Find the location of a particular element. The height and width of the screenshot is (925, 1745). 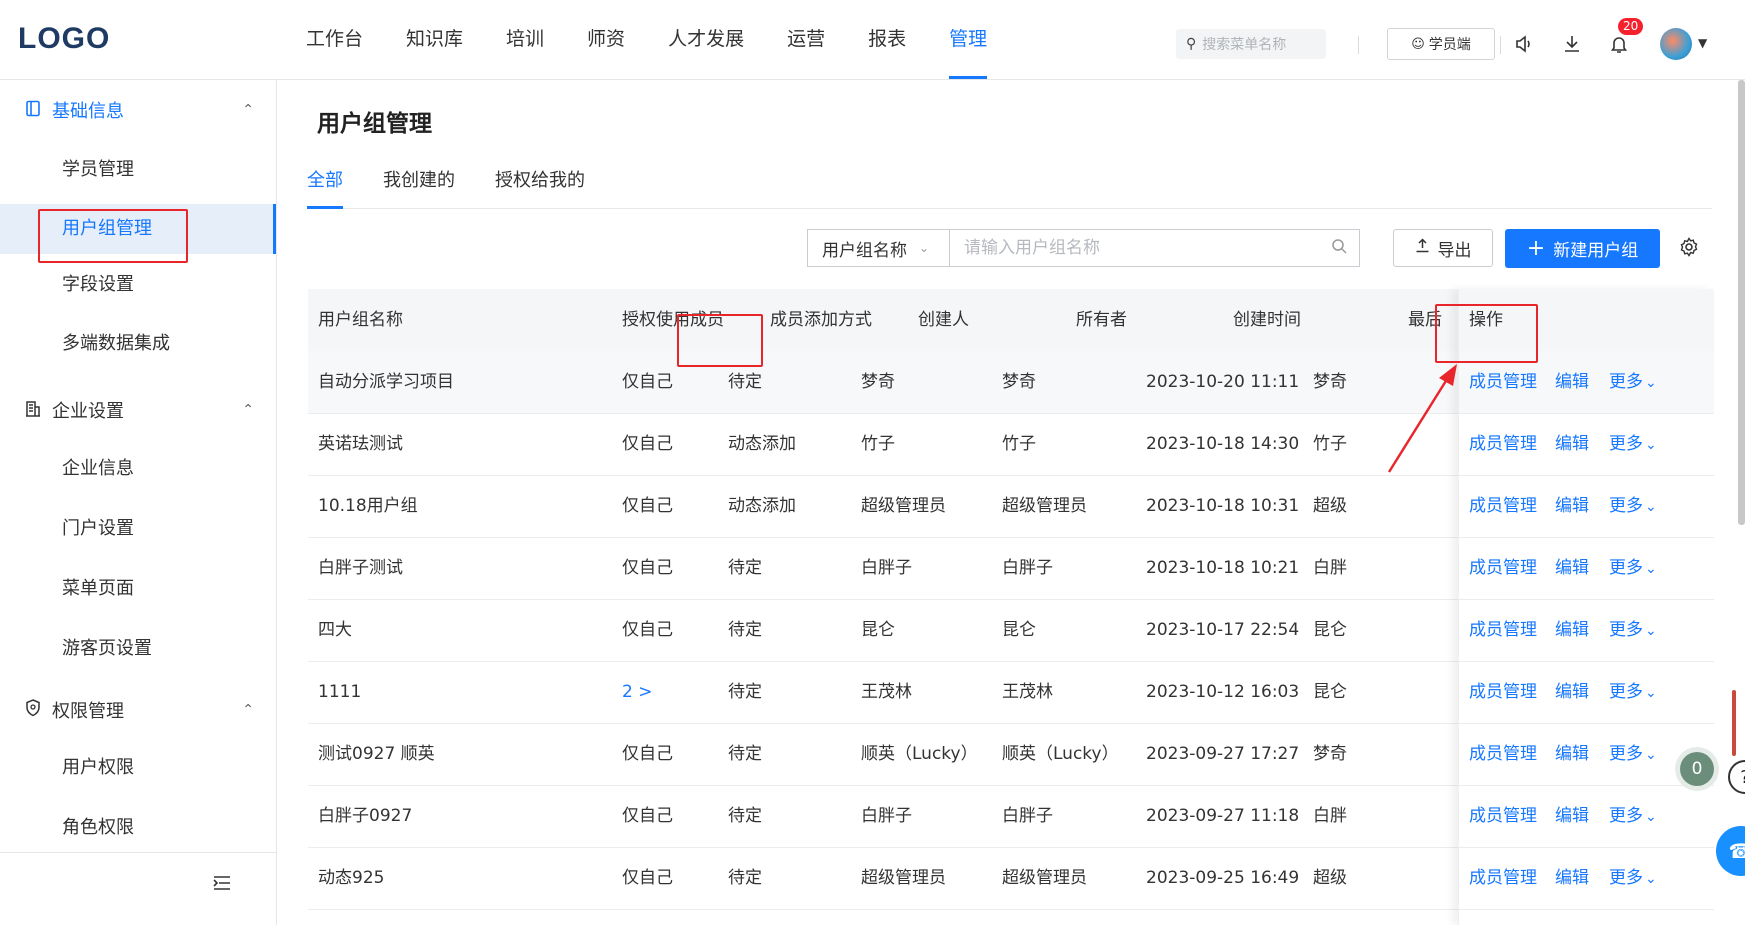

tab-authorized-to-me: 授权给我的 is located at coordinates (540, 185).